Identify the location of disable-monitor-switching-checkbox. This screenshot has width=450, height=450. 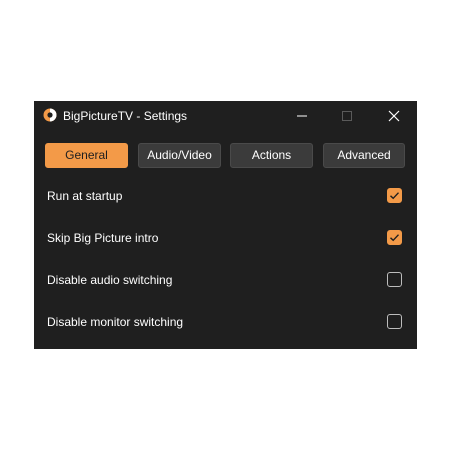
(394, 321).